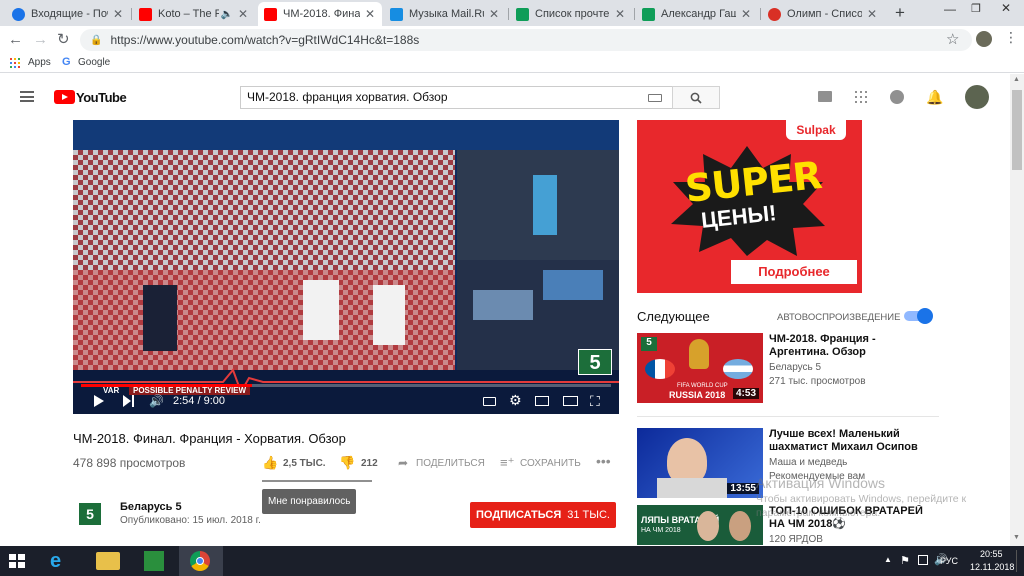  I want to click on bookmark-apps: Apps, so click(39, 62).